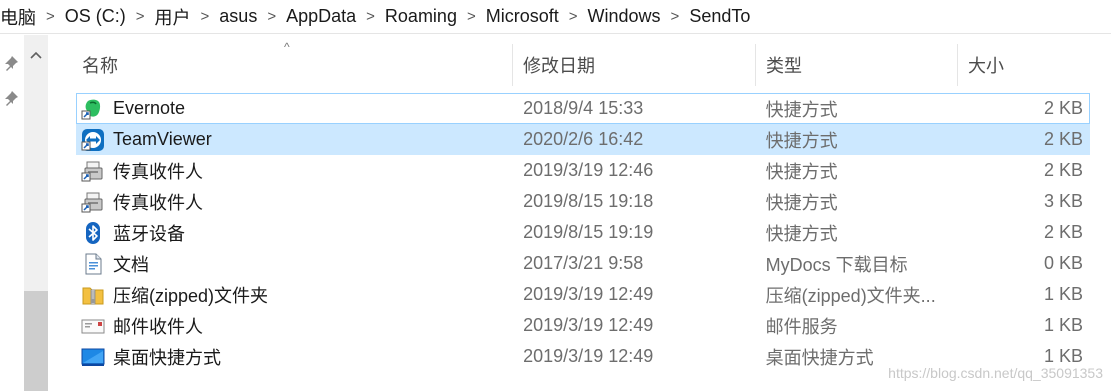 This screenshot has height=391, width=1111. Describe the element at coordinates (294, 63) in the screenshot. I see `column-header-name: ^ 名称` at that location.